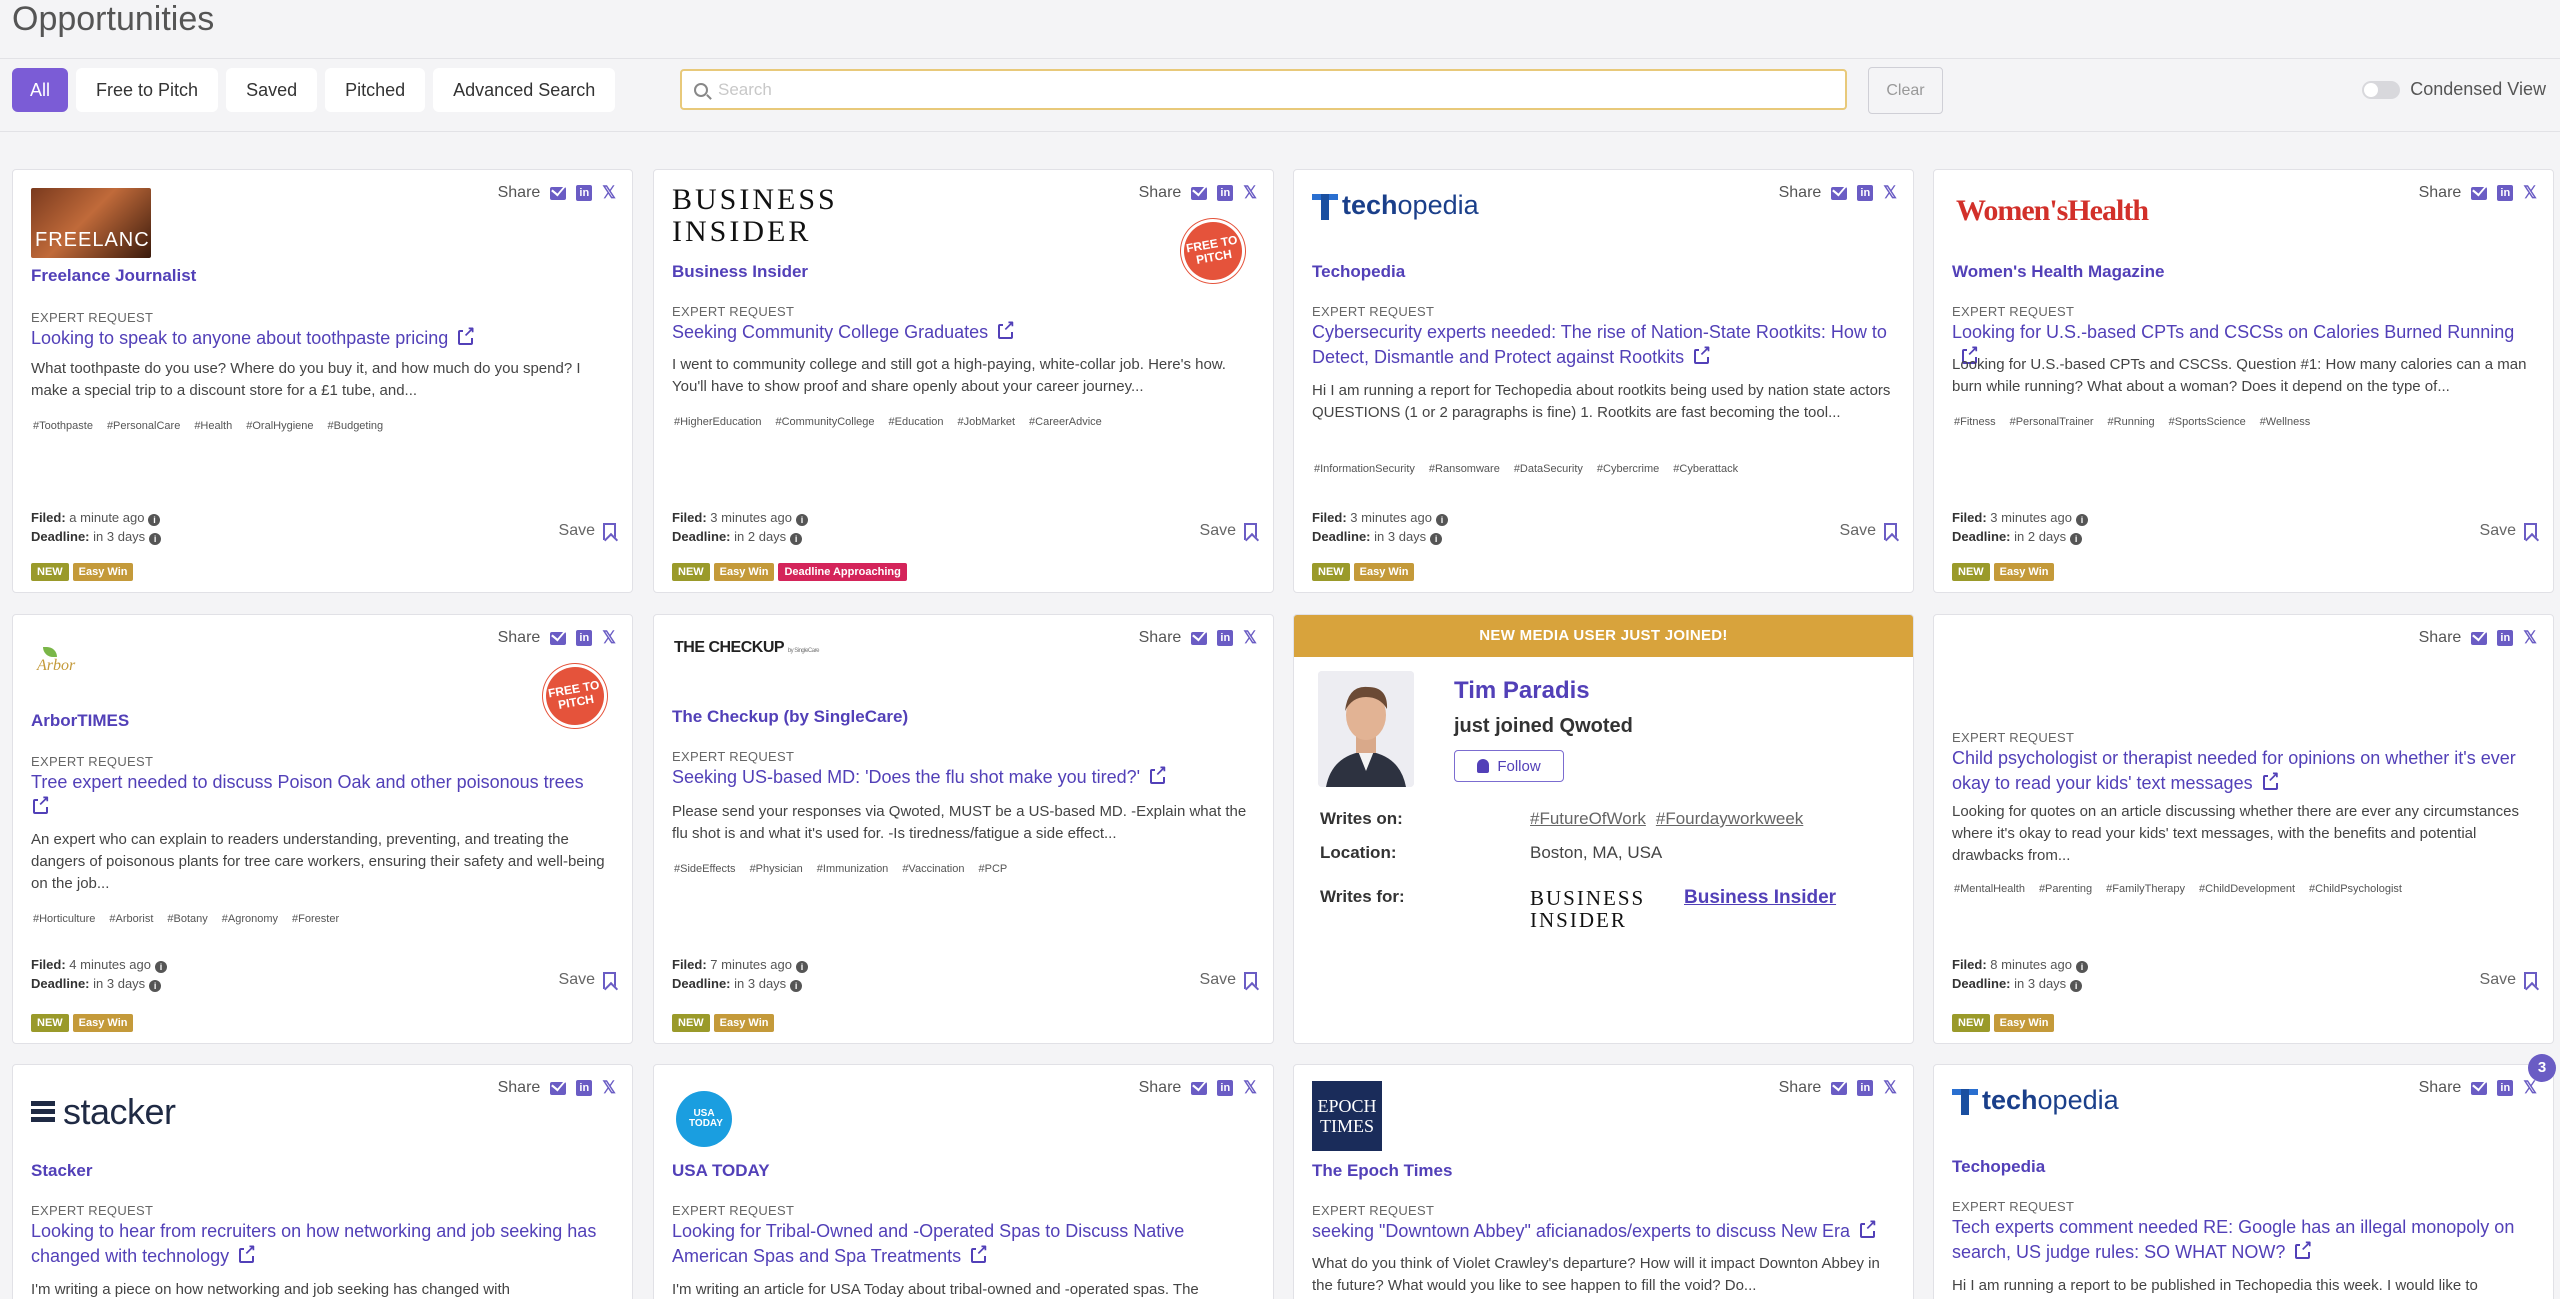 The height and width of the screenshot is (1299, 2560). What do you see at coordinates (63, 426) in the screenshot?
I see `tag: #Toothpaste` at bounding box center [63, 426].